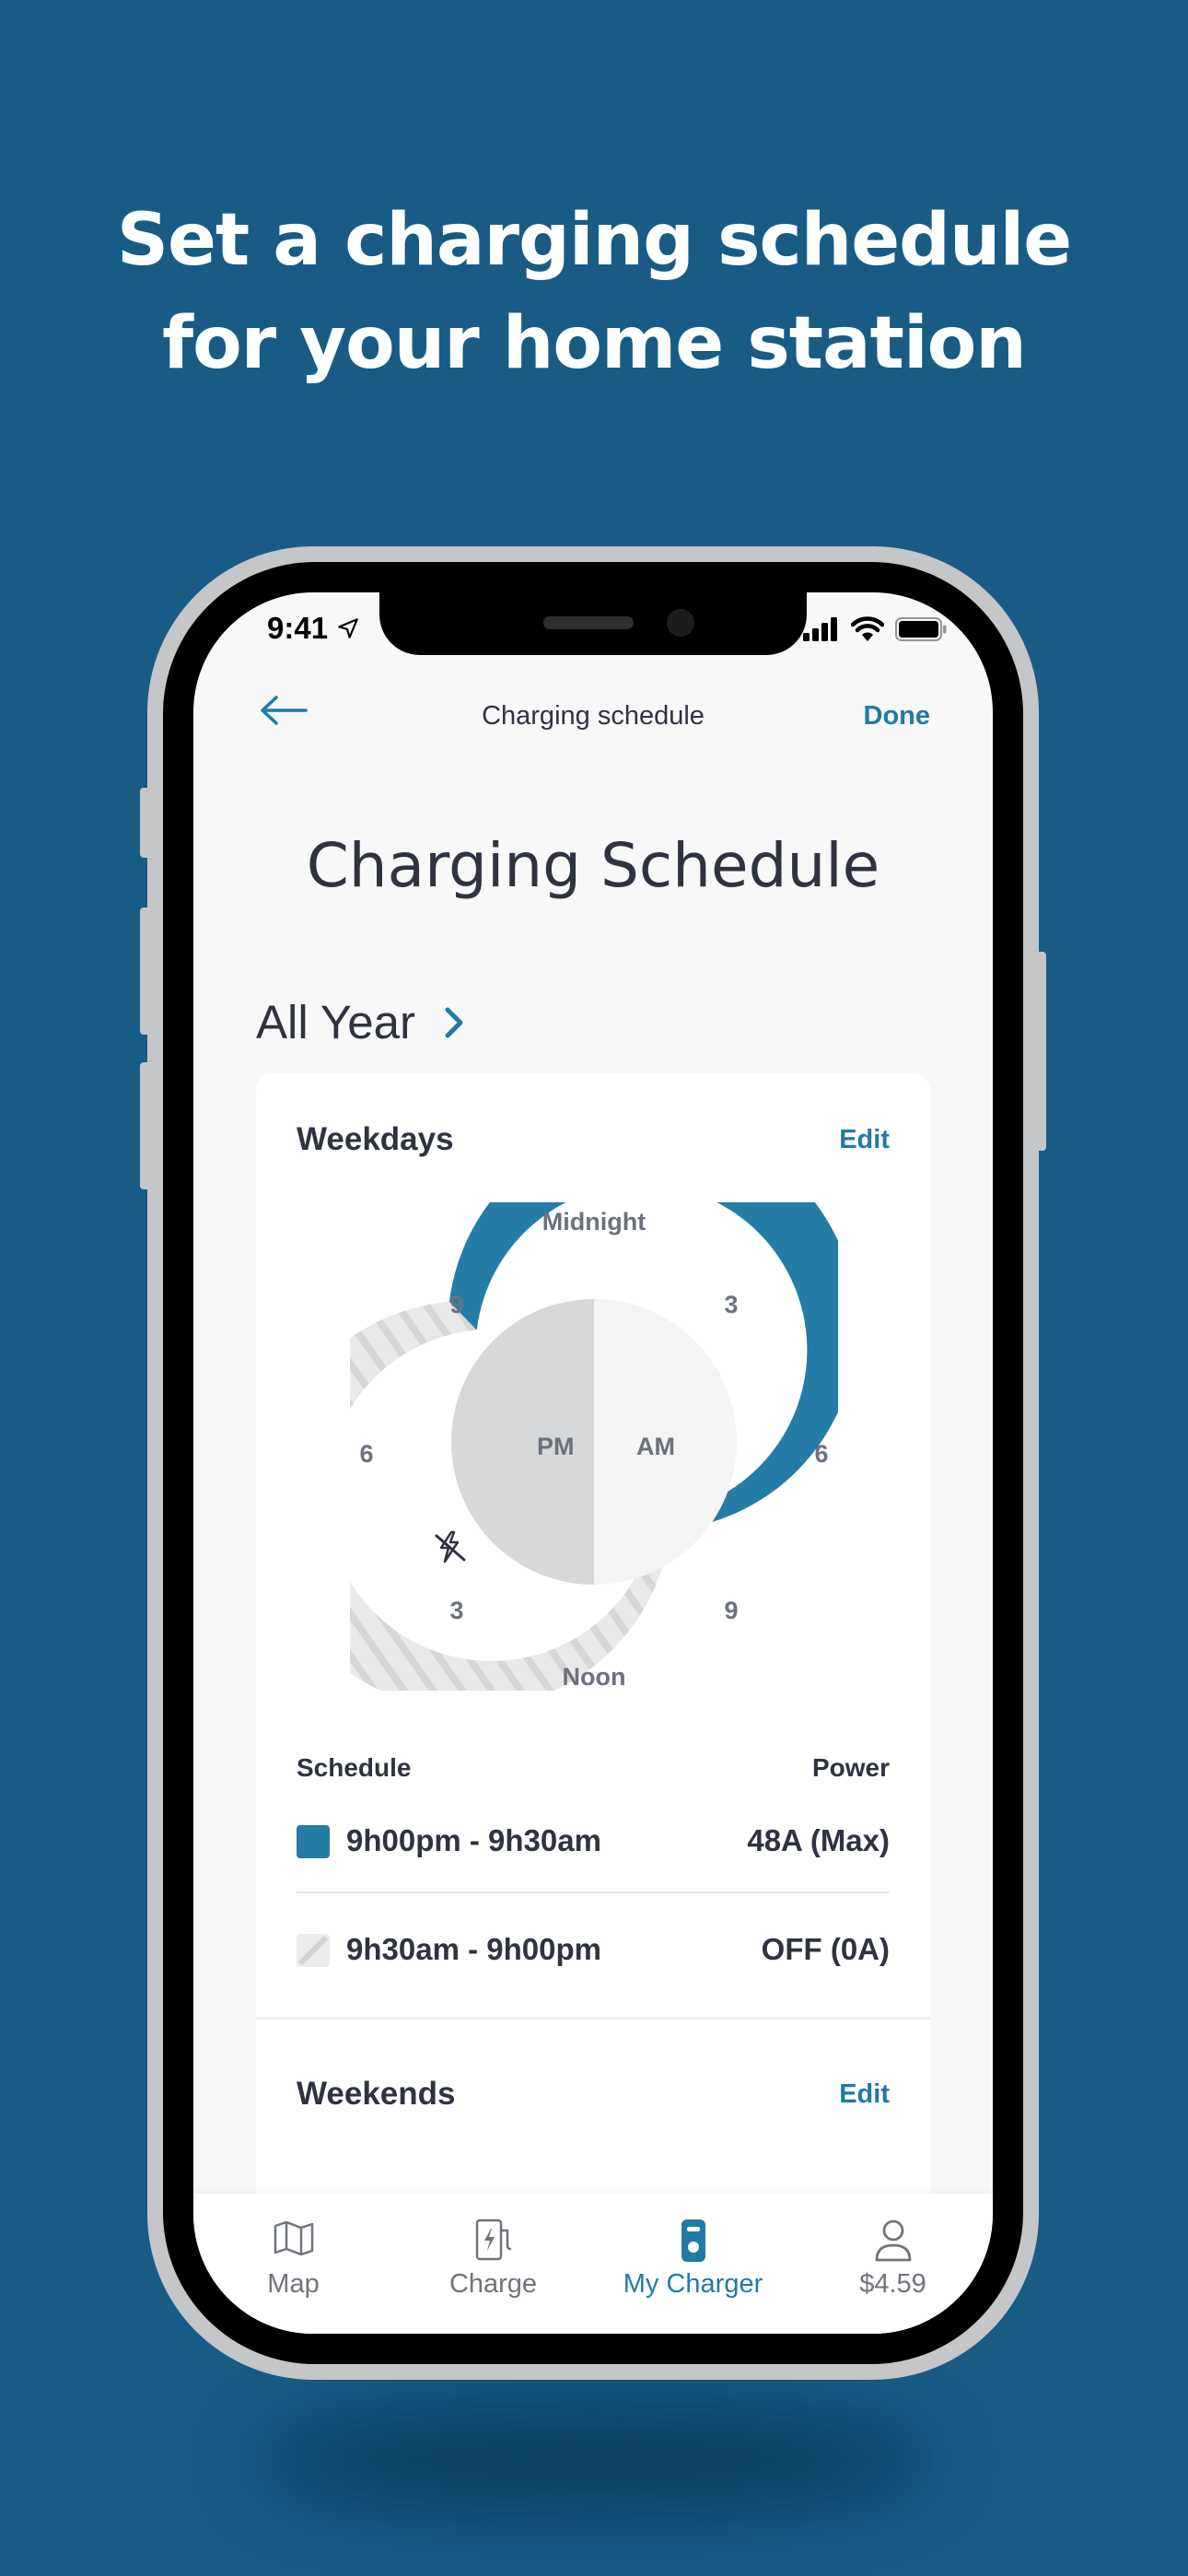  What do you see at coordinates (294, 2238) in the screenshot?
I see `map-icon` at bounding box center [294, 2238].